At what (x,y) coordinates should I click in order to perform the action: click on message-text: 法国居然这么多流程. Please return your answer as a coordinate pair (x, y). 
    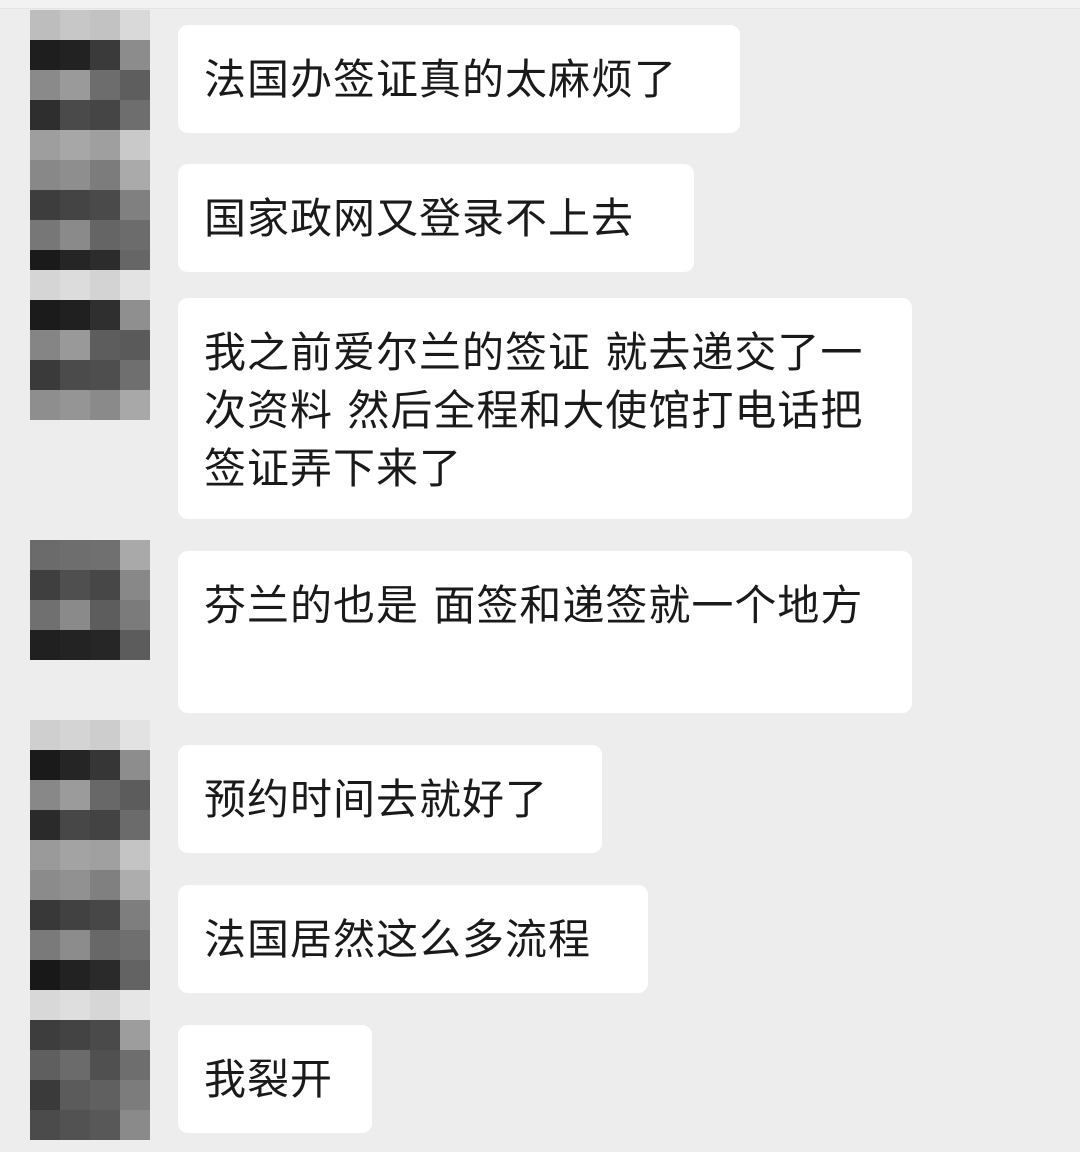
    Looking at the image, I should click on (398, 939).